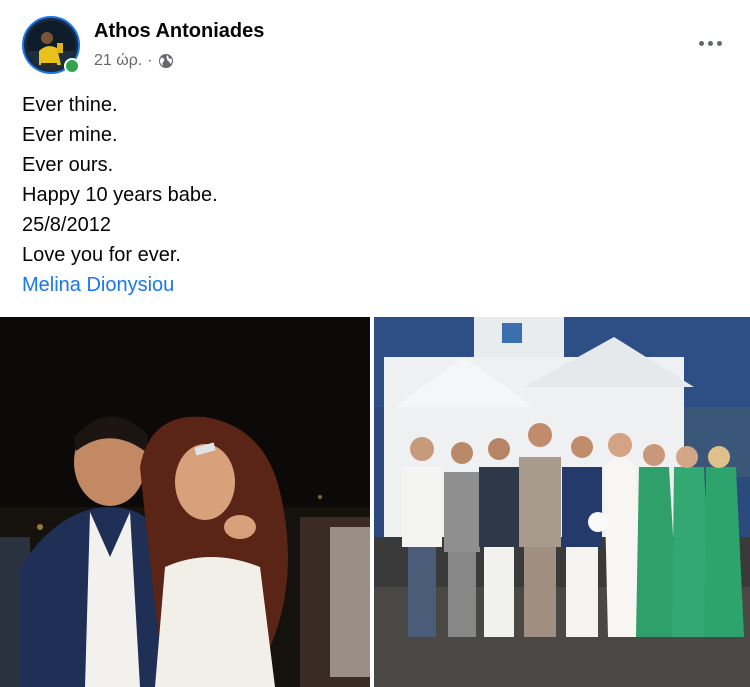 Image resolution: width=750 pixels, height=687 pixels. What do you see at coordinates (377, 47) in the screenshot?
I see `post-header: Athos Antoniades 21 ώρ. ·` at bounding box center [377, 47].